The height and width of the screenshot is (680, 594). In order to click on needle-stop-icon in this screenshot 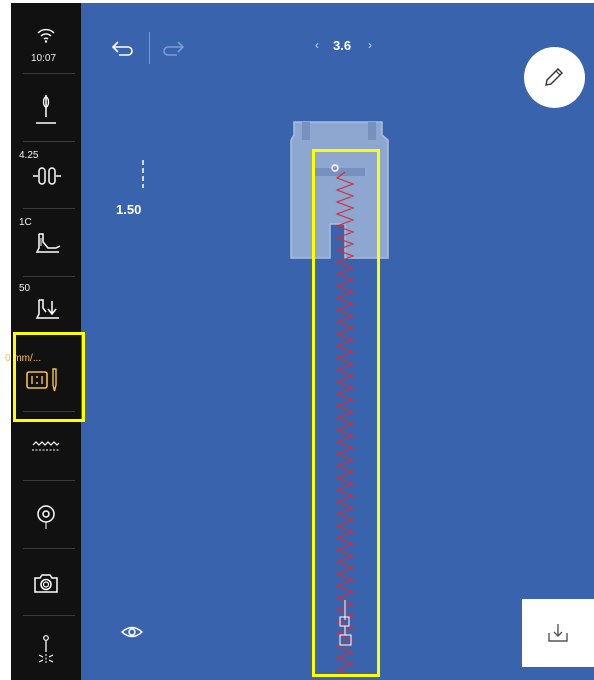, I will do `click(46, 649)`.